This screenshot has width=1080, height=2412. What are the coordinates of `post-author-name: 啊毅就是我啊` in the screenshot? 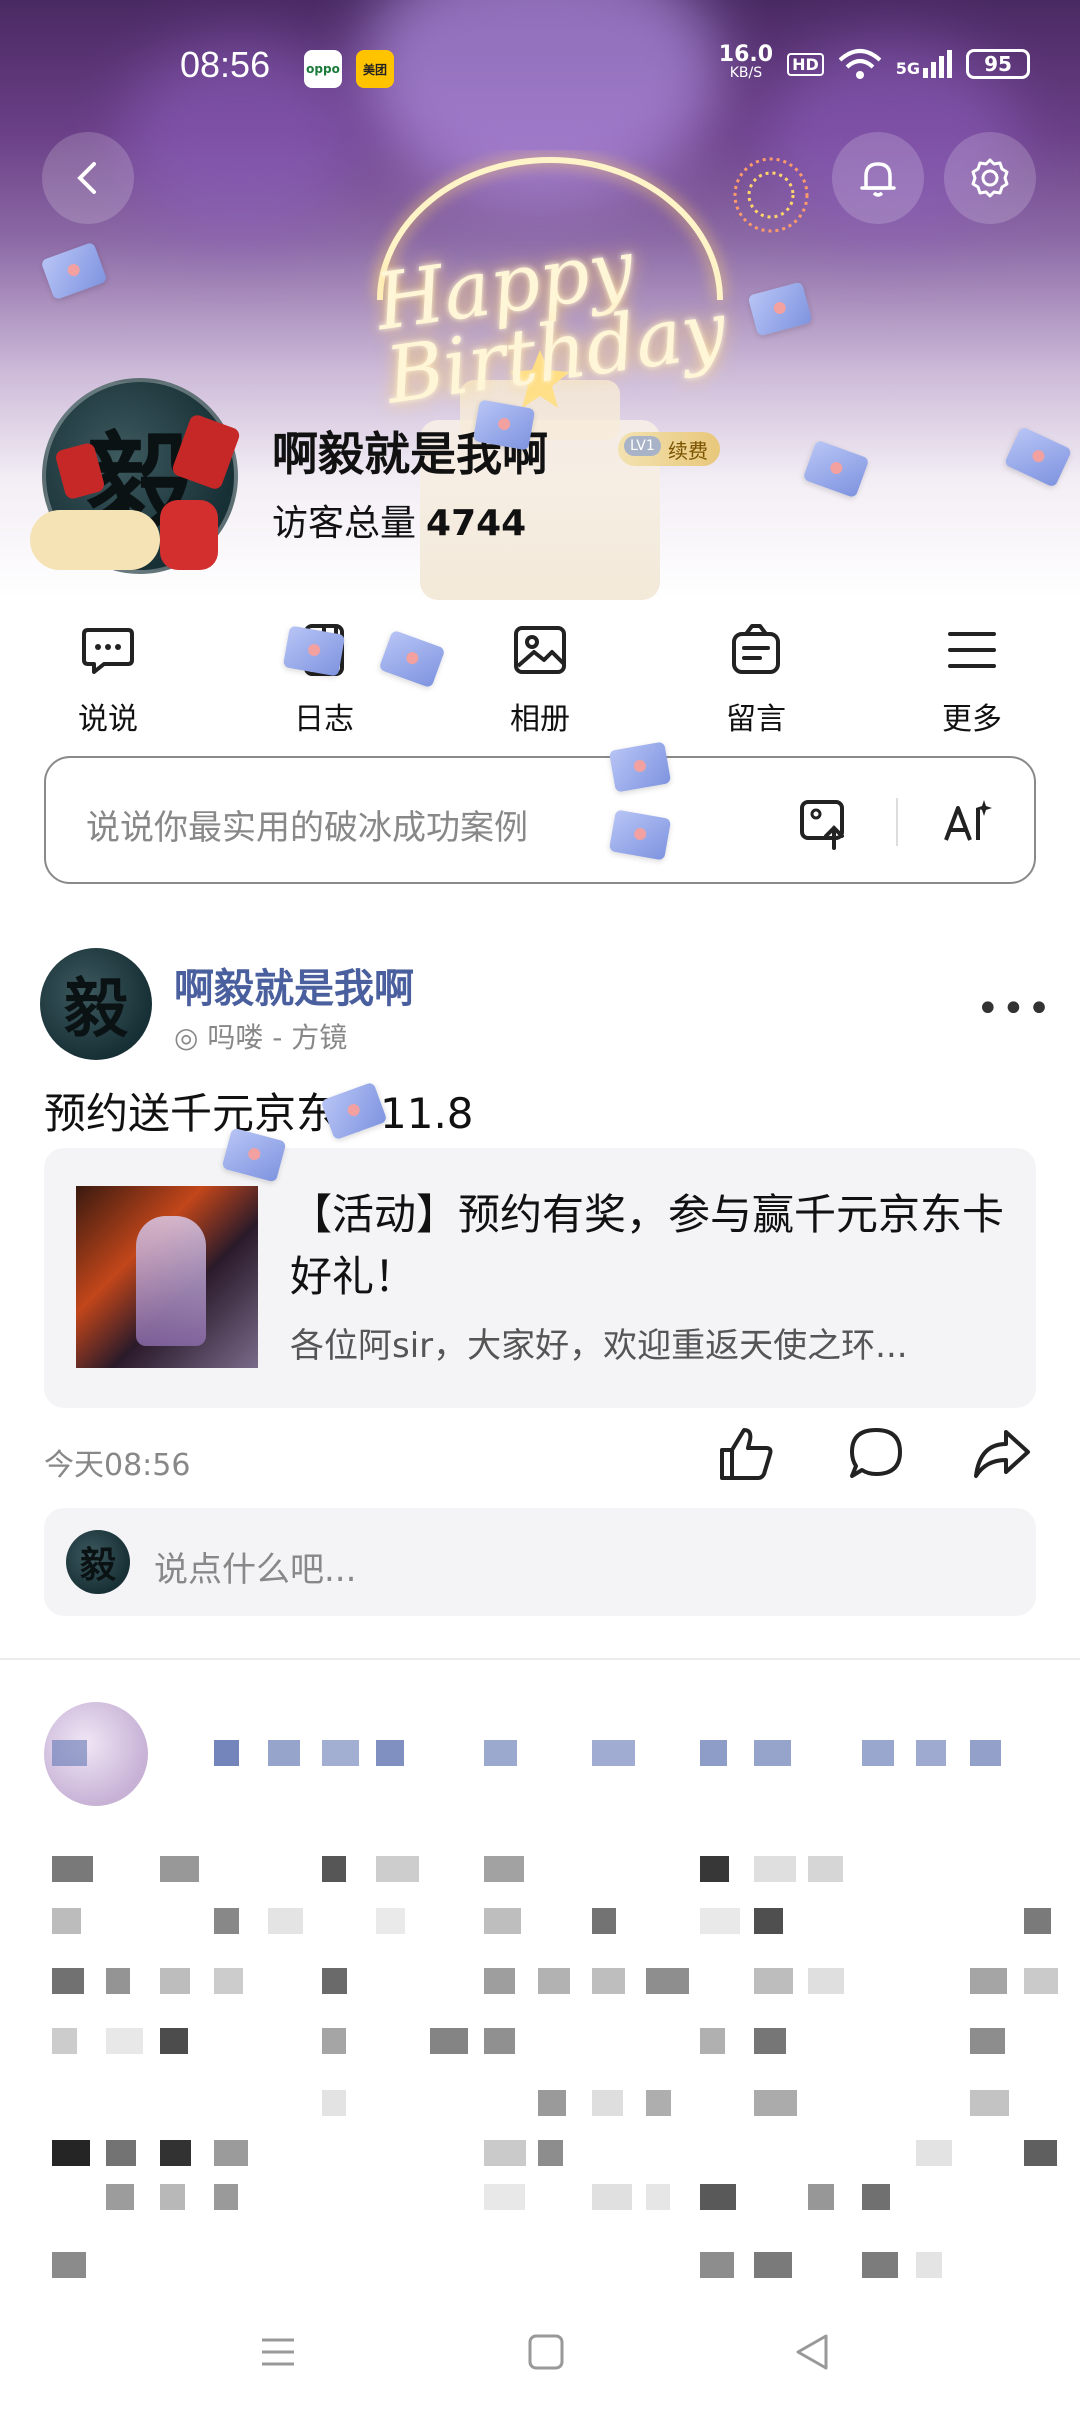 It's located at (294, 985).